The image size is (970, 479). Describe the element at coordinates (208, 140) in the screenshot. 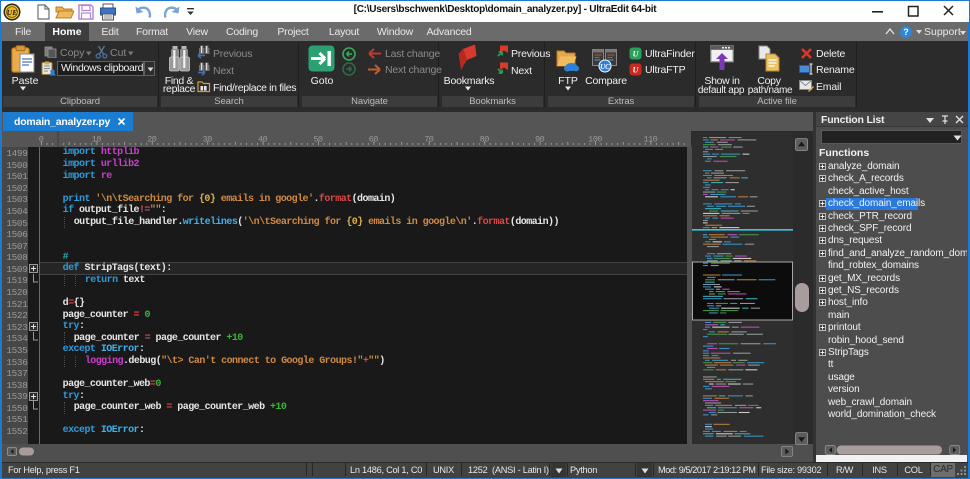

I see `svg-text: 30` at that location.